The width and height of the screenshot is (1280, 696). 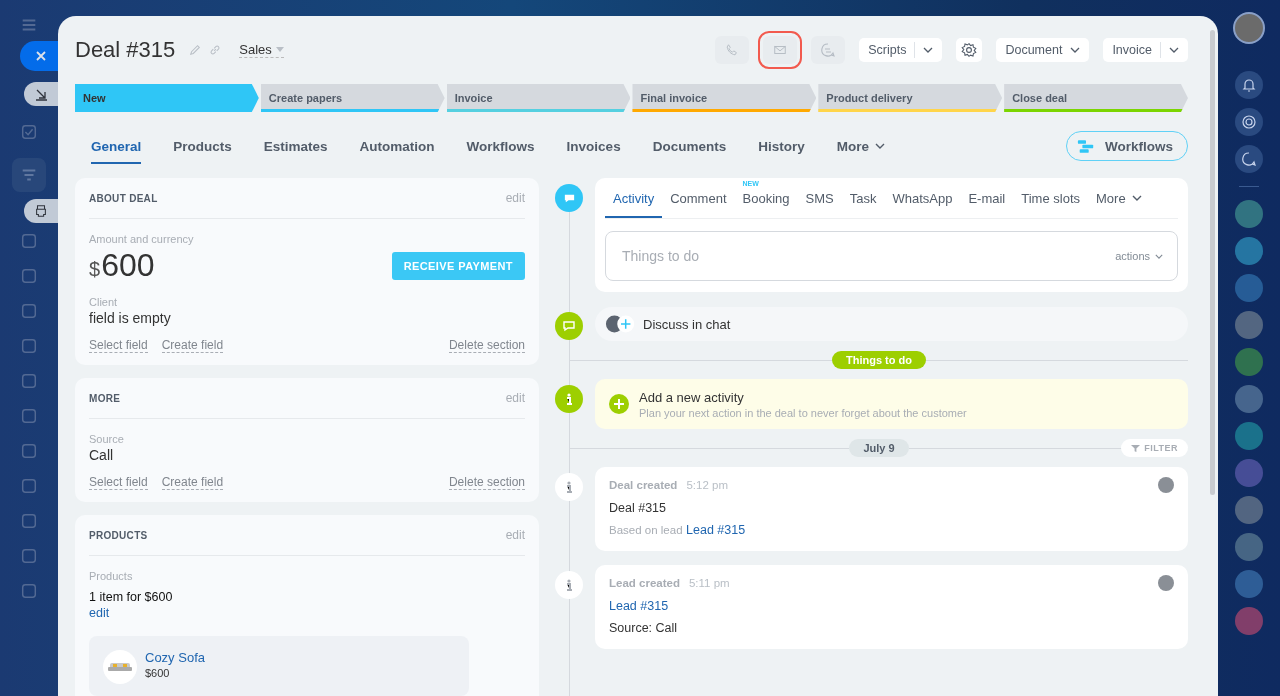 What do you see at coordinates (698, 198) in the screenshot?
I see `composer-tab: Comment` at bounding box center [698, 198].